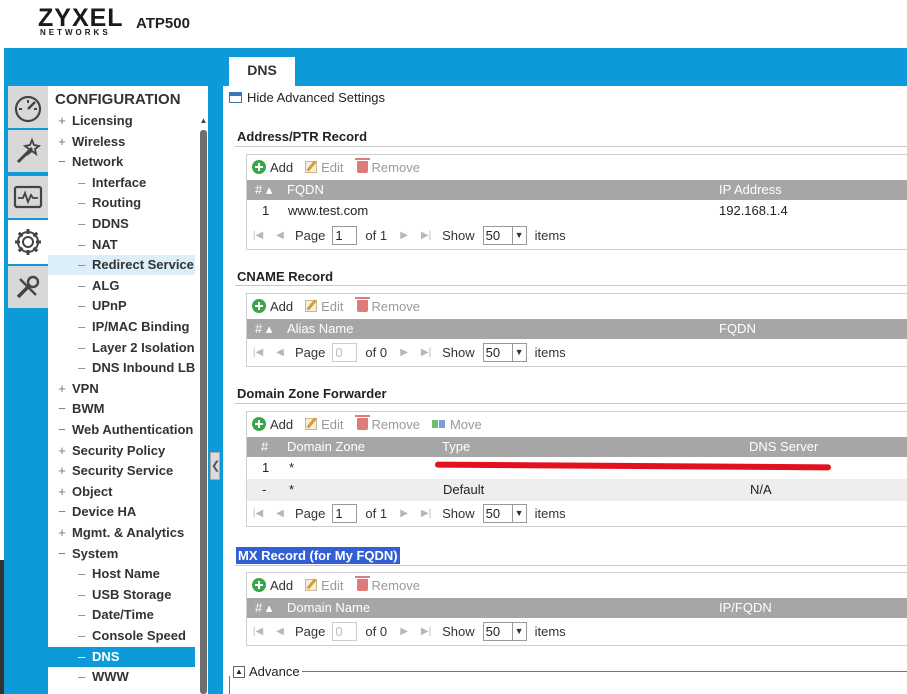 This screenshot has width=907, height=694. What do you see at coordinates (28, 151) in the screenshot?
I see `wizard-icon` at bounding box center [28, 151].